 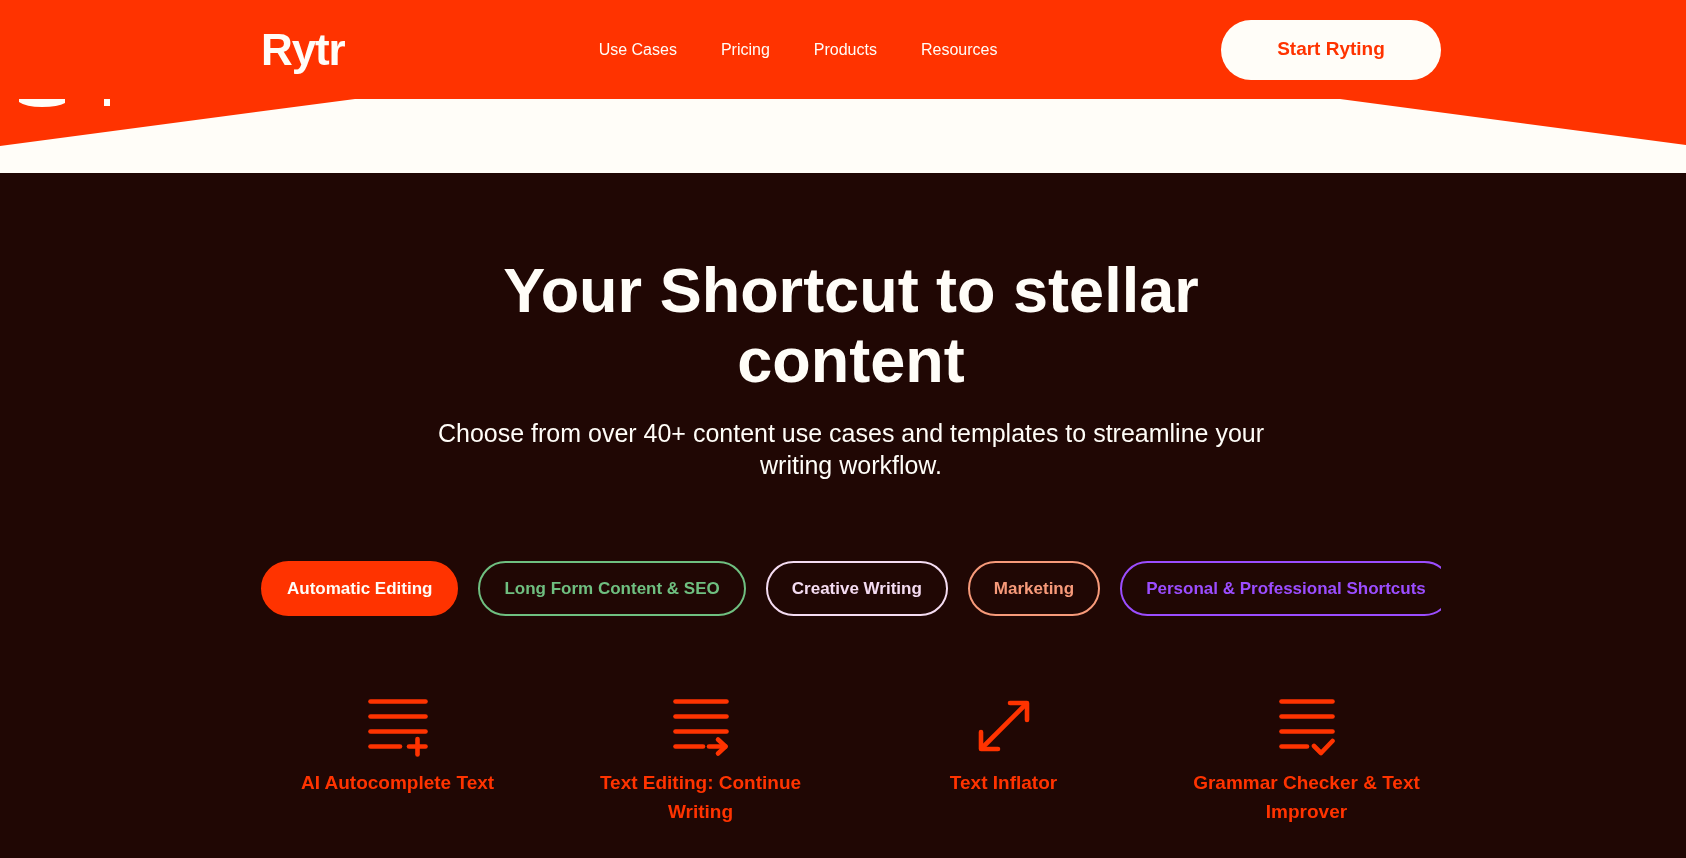 What do you see at coordinates (1306, 728) in the screenshot?
I see `lines-check-icon` at bounding box center [1306, 728].